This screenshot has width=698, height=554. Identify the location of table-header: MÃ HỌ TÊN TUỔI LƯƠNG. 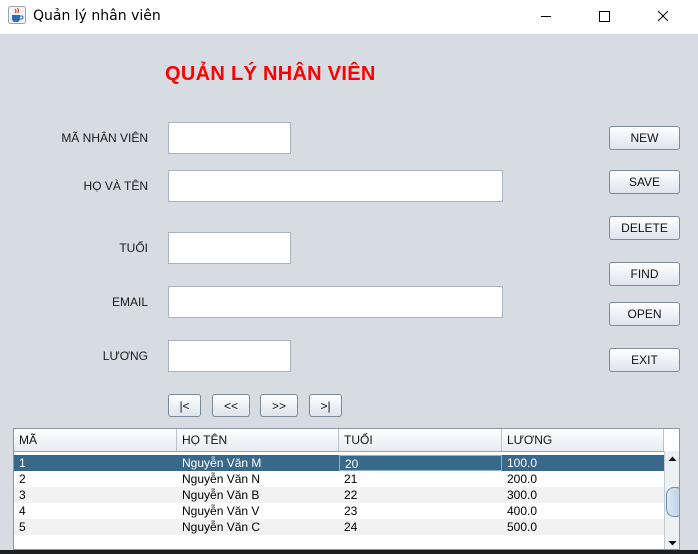
(339, 440).